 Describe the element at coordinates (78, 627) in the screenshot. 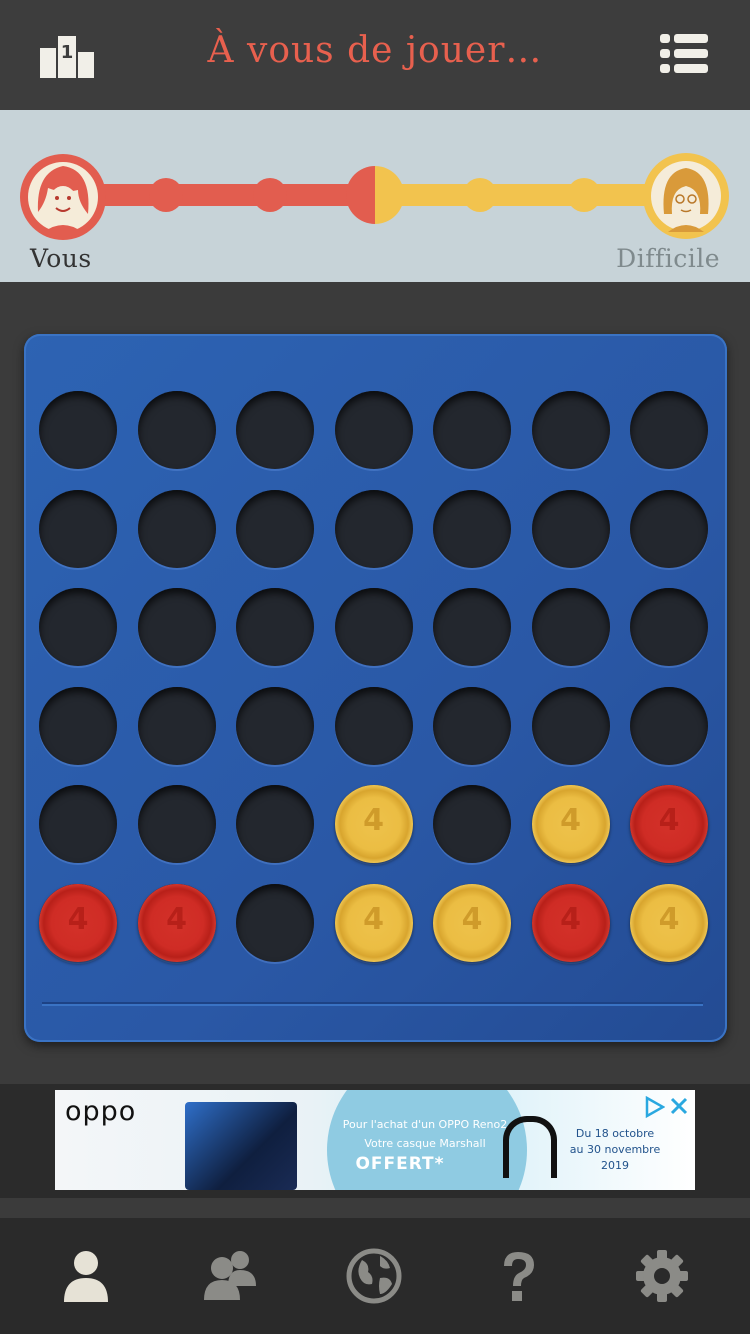

I see `board-cell-r3-c1` at that location.